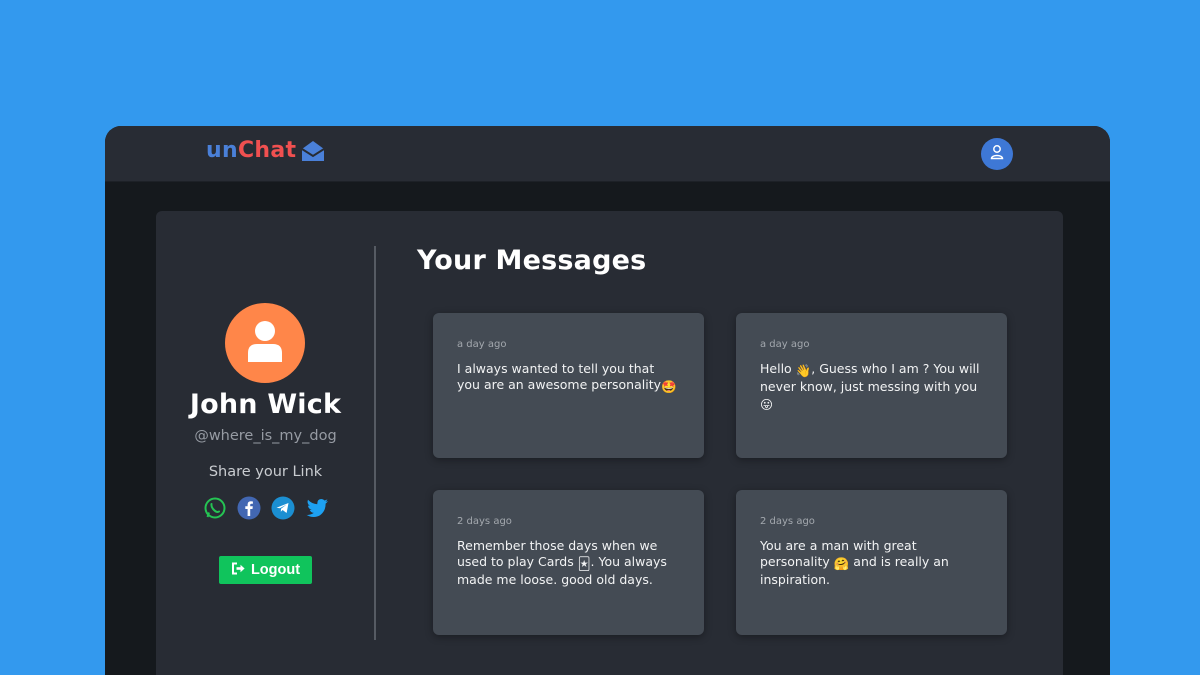  What do you see at coordinates (275, 570) in the screenshot?
I see `logout-label: Logout` at bounding box center [275, 570].